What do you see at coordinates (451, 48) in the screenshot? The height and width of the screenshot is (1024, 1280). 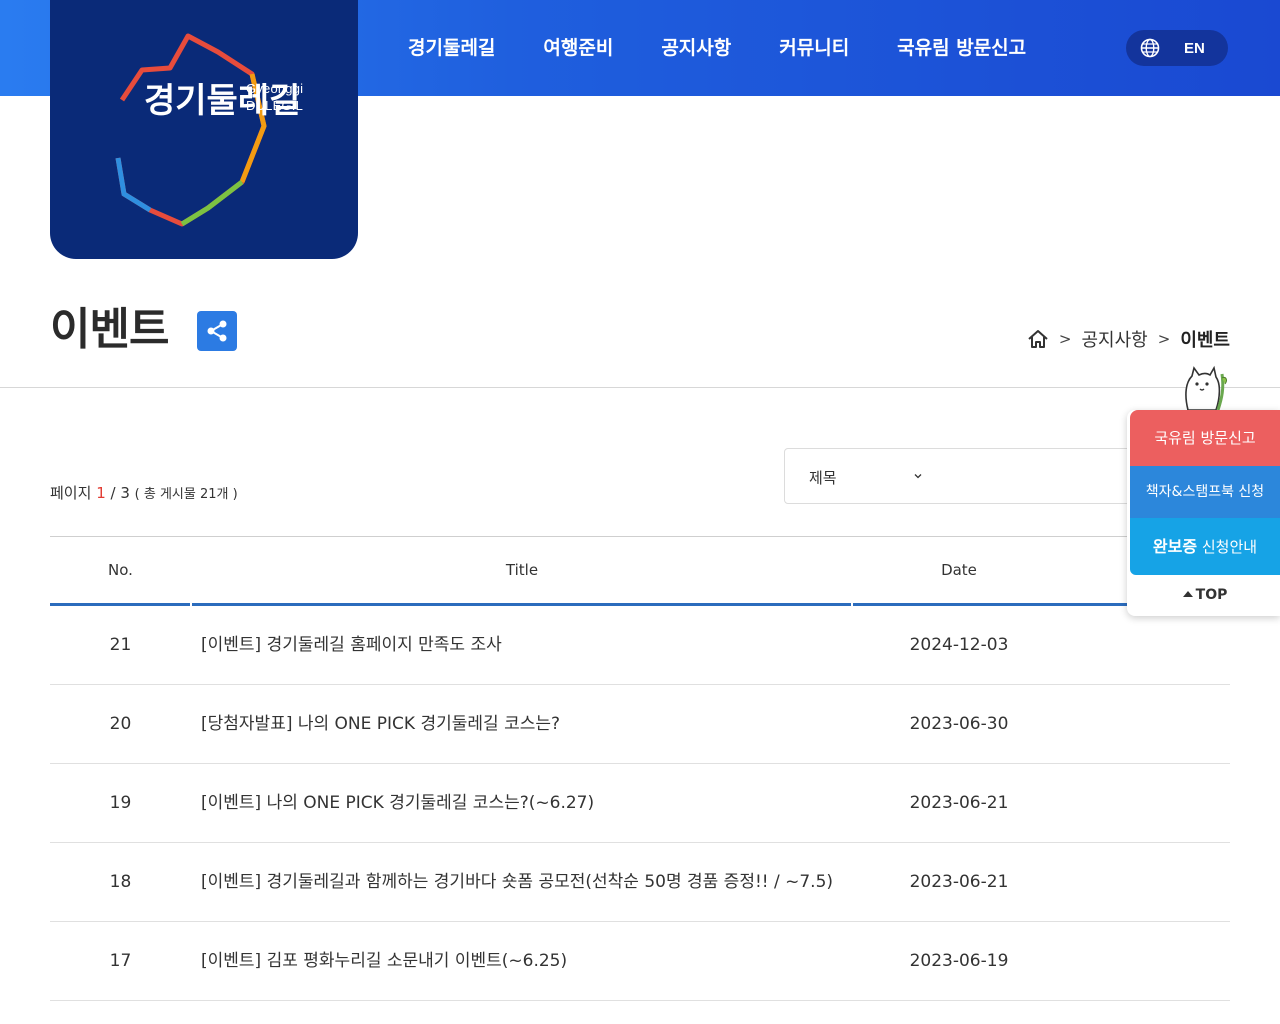 I see `nav-item-dulegil: 경기둘레길` at bounding box center [451, 48].